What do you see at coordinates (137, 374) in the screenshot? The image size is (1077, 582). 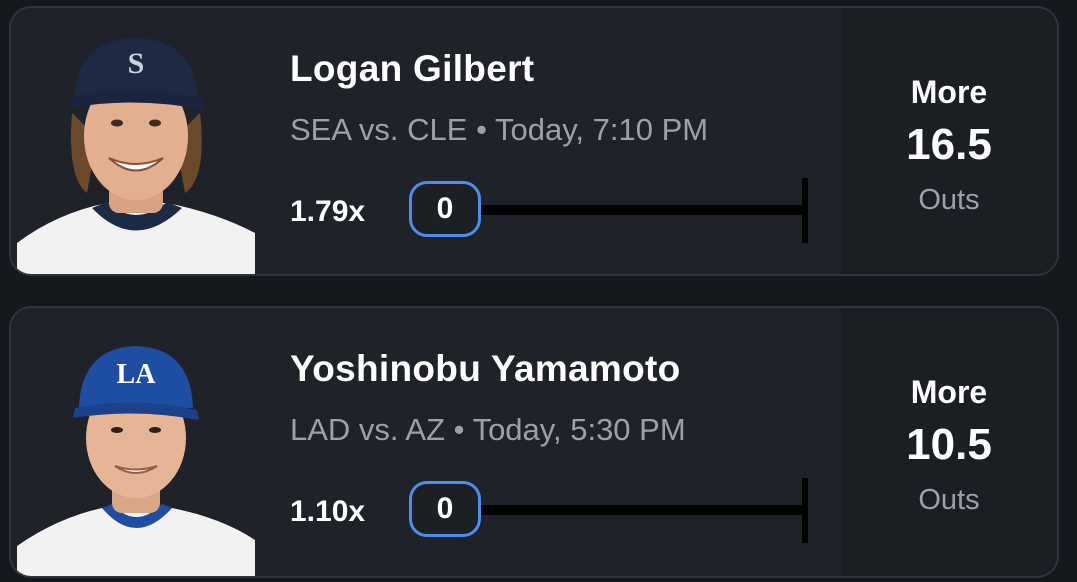 I see `cap-logo: LA` at bounding box center [137, 374].